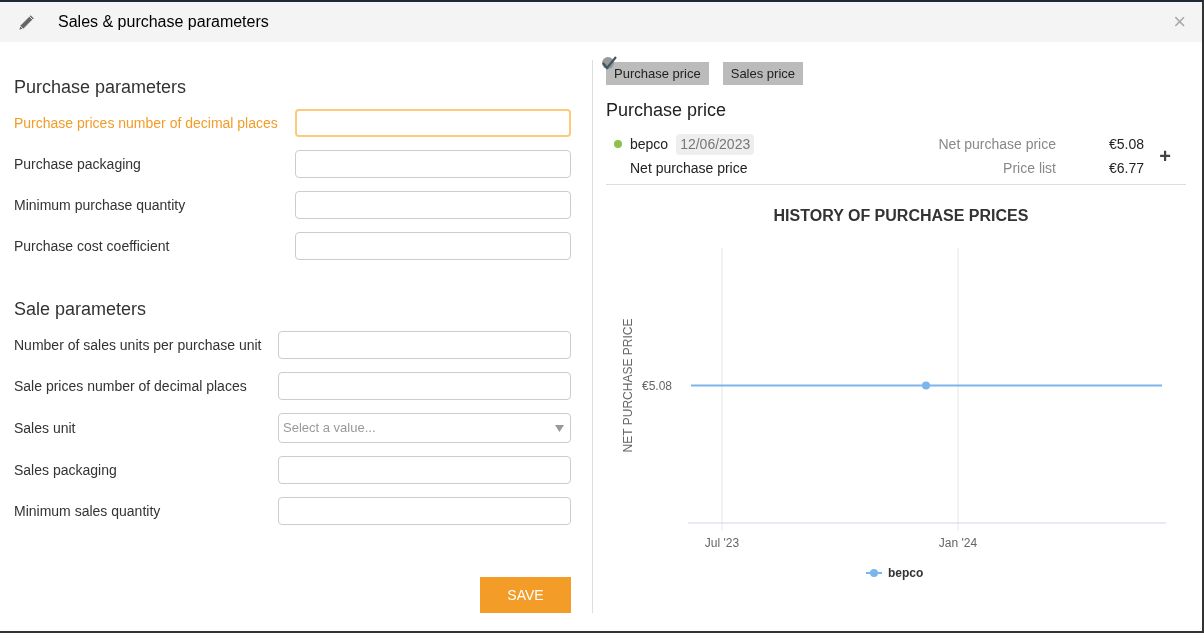  I want to click on y-axis-label: €5.08, so click(656, 385).